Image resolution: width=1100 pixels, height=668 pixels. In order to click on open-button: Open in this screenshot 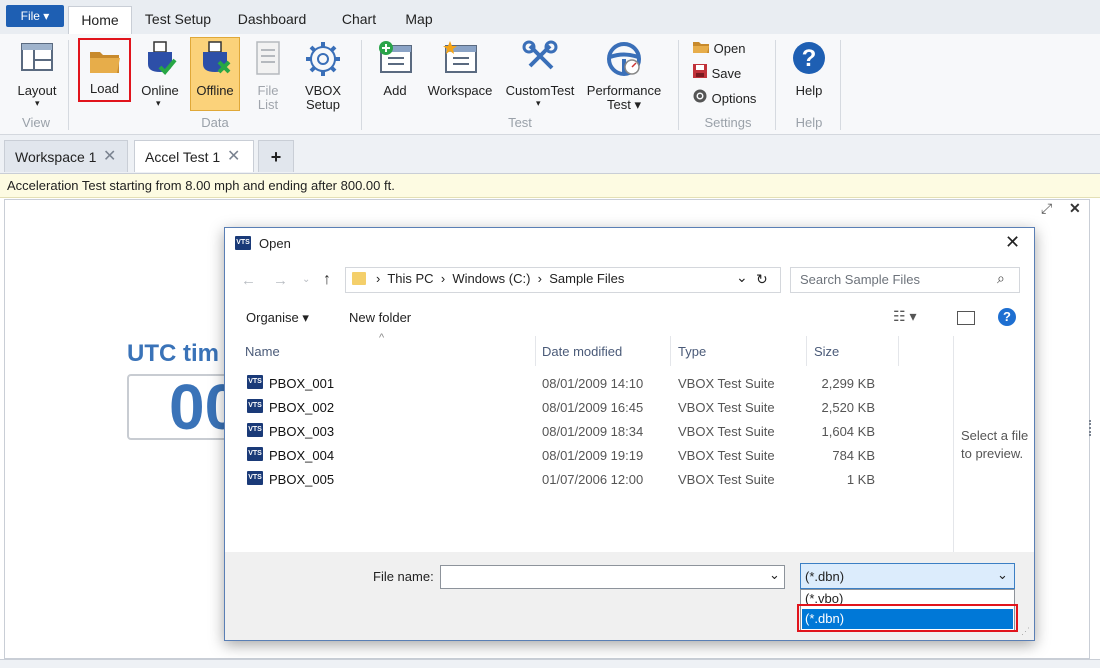, I will do `click(718, 49)`.